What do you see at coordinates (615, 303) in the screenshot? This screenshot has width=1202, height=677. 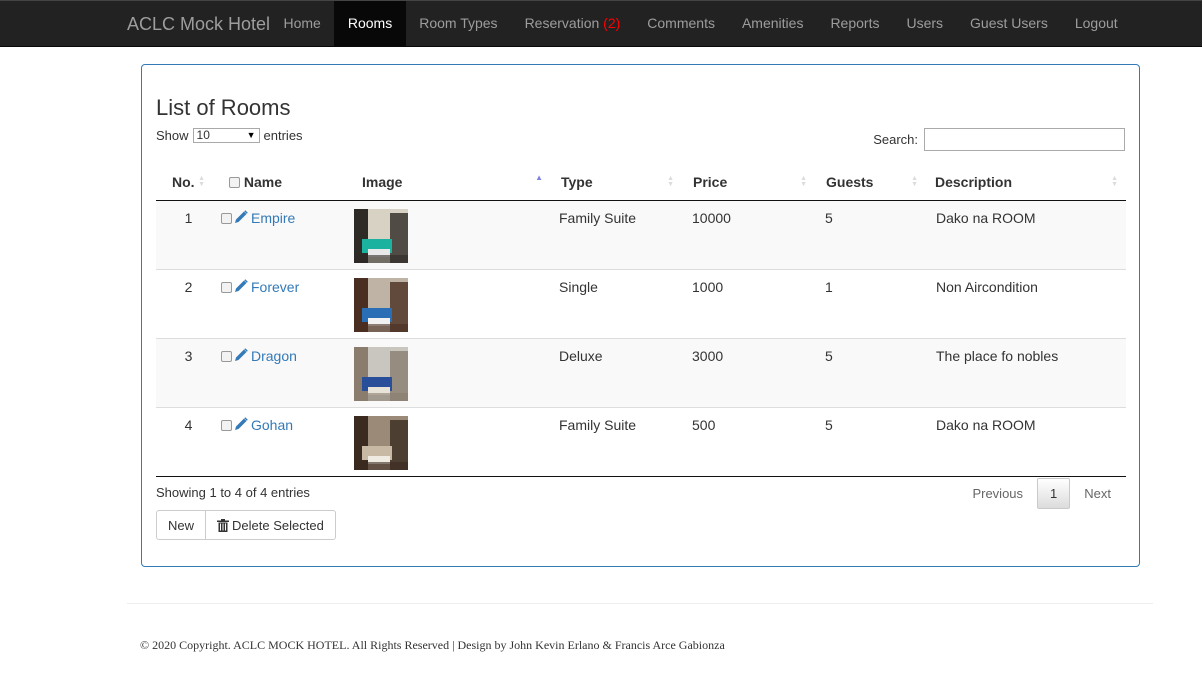 I see `cell-type: Single` at bounding box center [615, 303].